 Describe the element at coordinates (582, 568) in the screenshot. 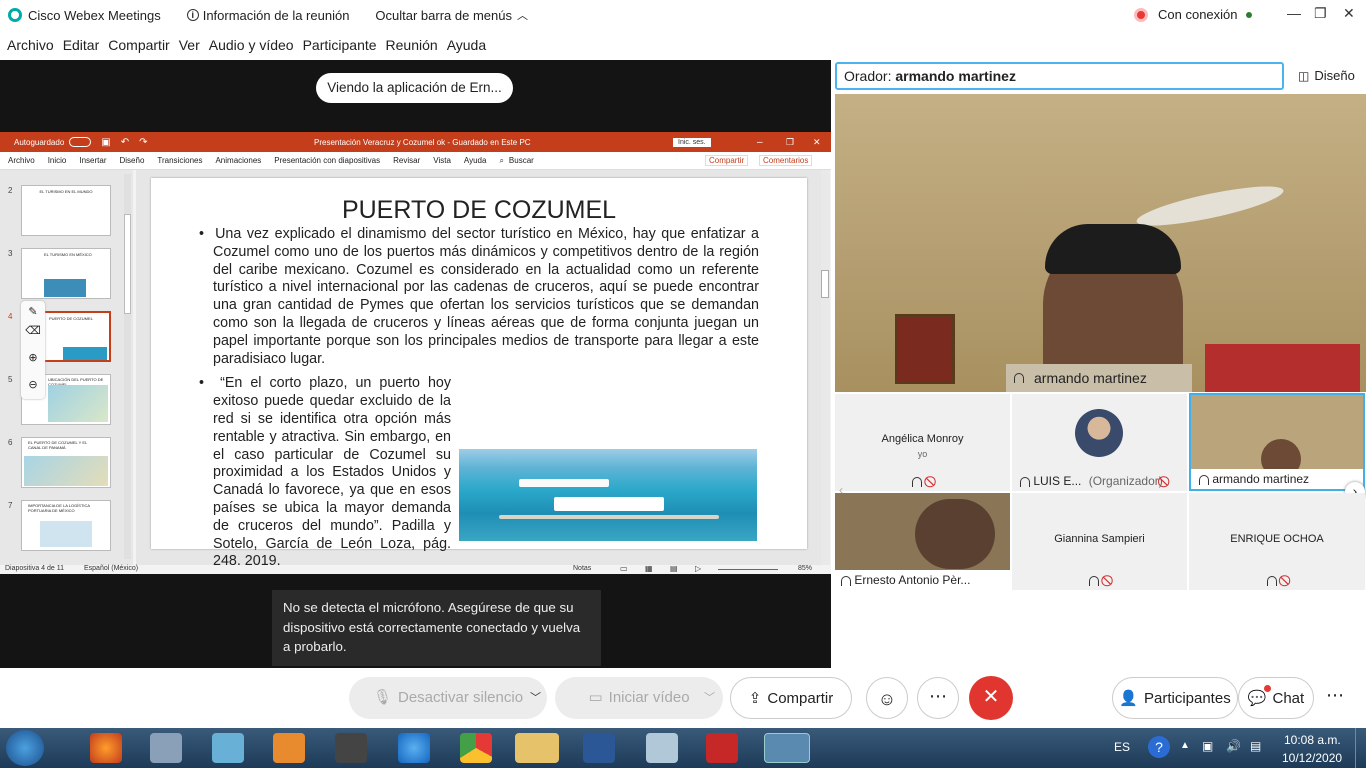

I see `notes-button: Notas` at that location.